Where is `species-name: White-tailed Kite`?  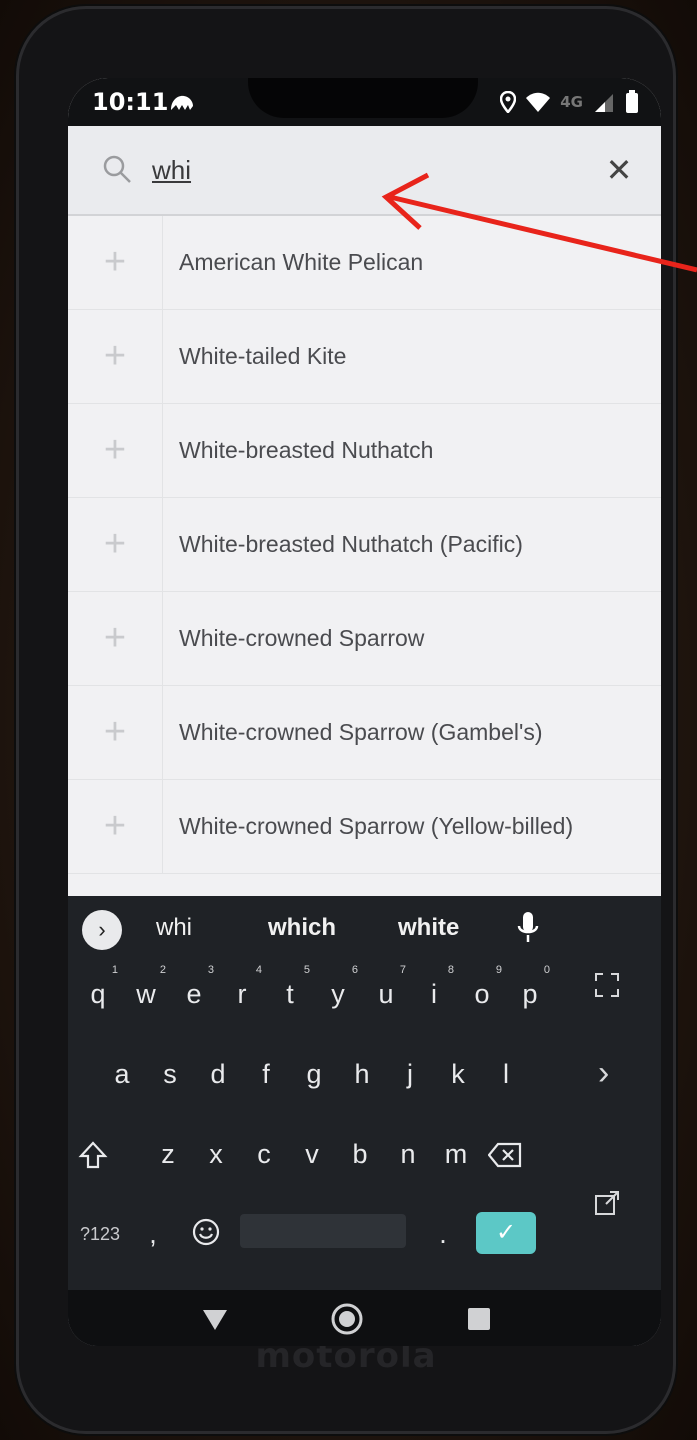 species-name: White-tailed Kite is located at coordinates (263, 356).